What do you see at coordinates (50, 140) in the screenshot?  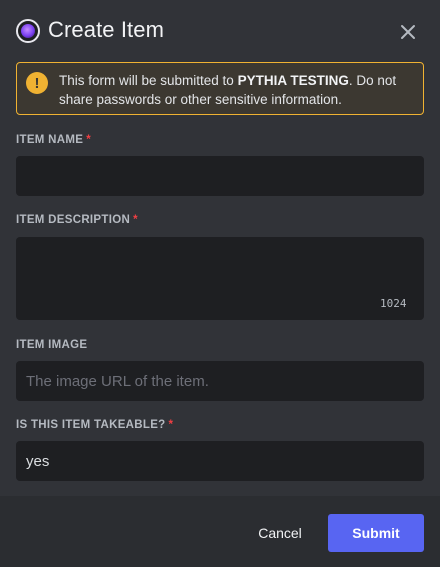 I see `item-name-label-text: ITEM NAME` at bounding box center [50, 140].